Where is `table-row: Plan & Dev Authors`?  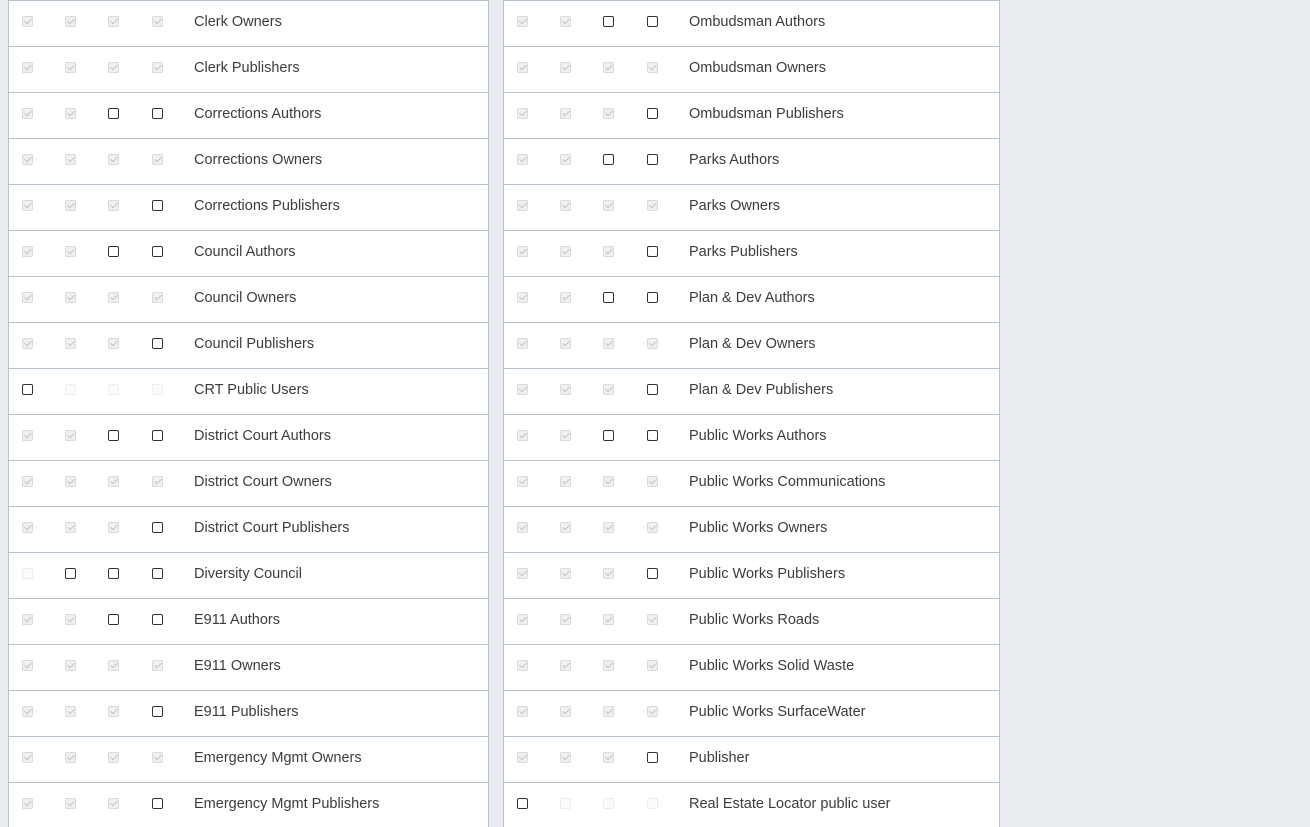 table-row: Plan & Dev Authors is located at coordinates (751, 299).